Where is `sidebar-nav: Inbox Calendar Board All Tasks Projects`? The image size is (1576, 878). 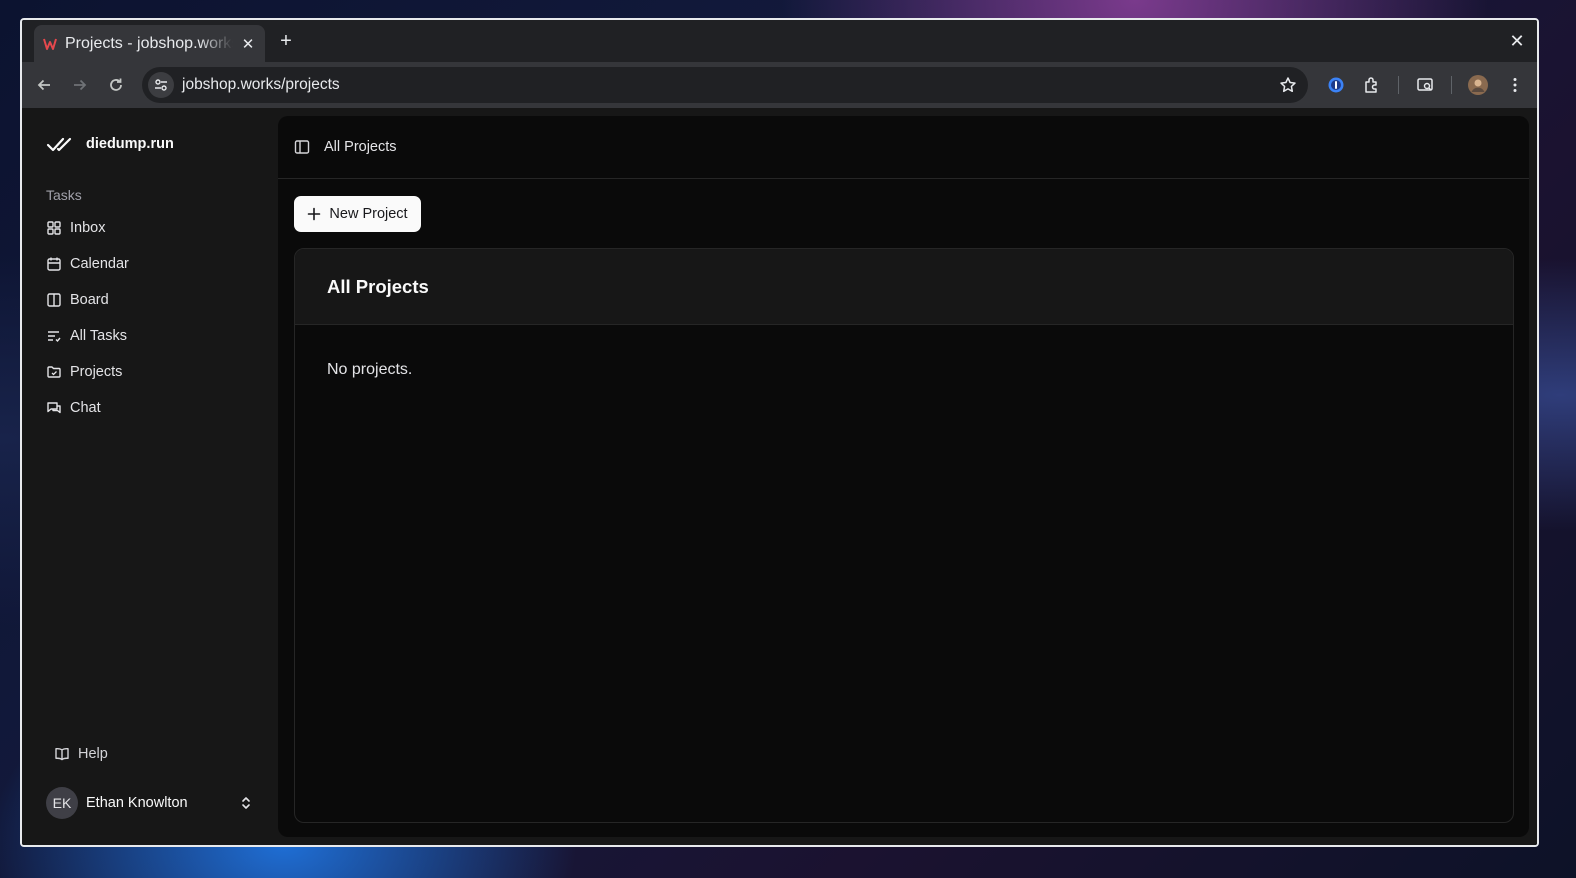 sidebar-nav: Inbox Calendar Board All Tasks Projects is located at coordinates (149, 318).